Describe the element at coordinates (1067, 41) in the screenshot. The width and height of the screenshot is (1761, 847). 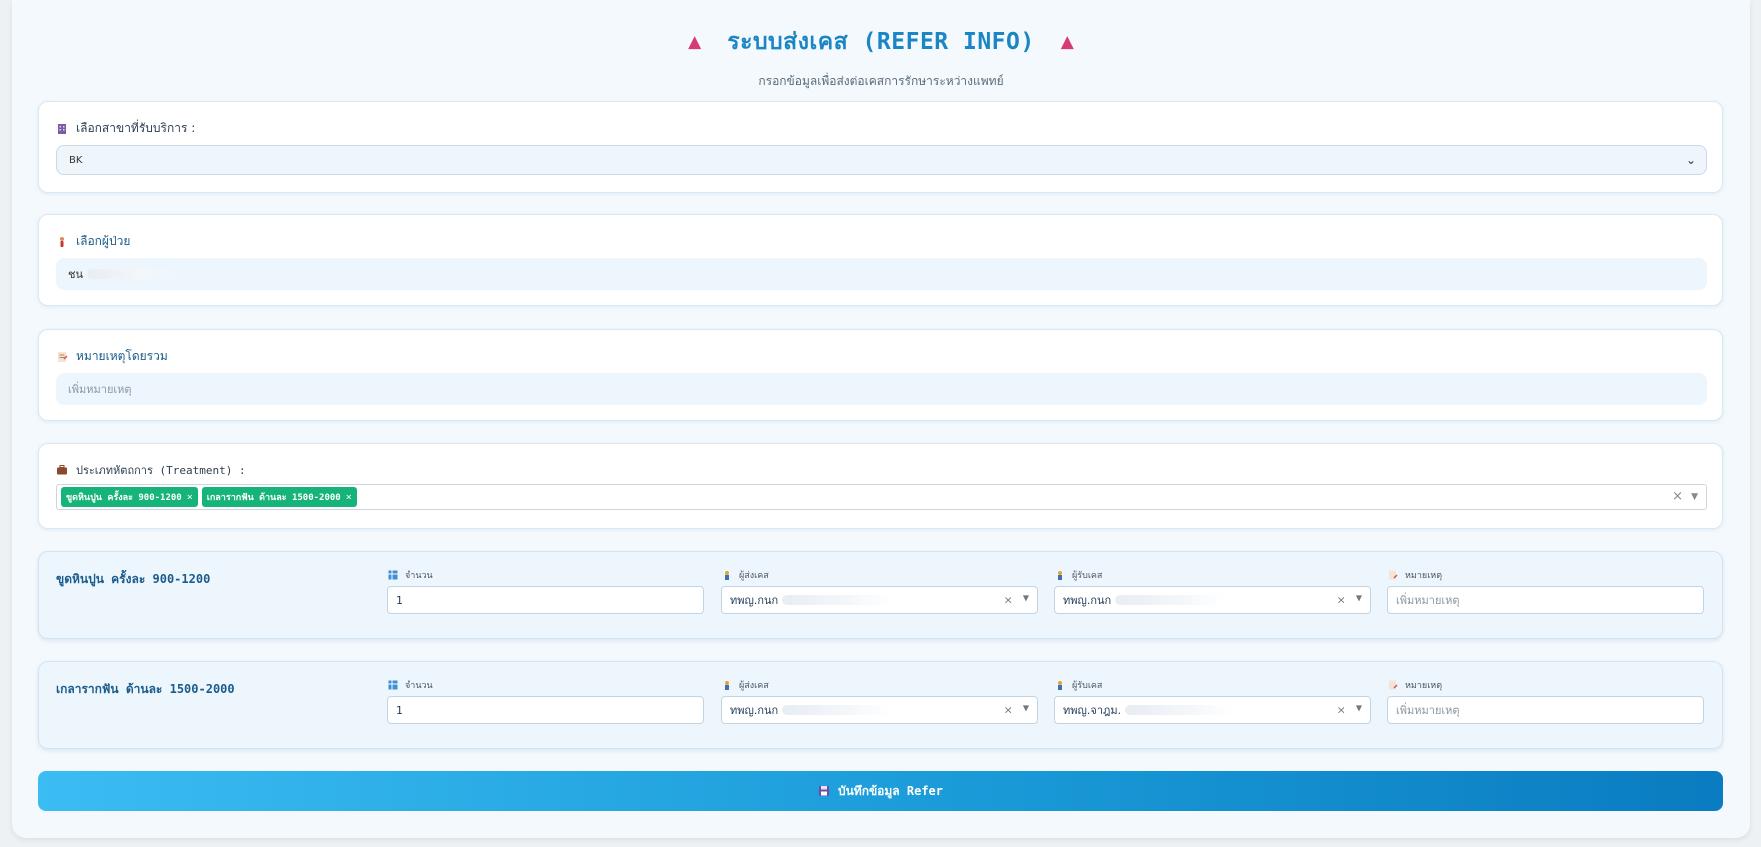
I see `triangle-right-icon: ▲` at that location.